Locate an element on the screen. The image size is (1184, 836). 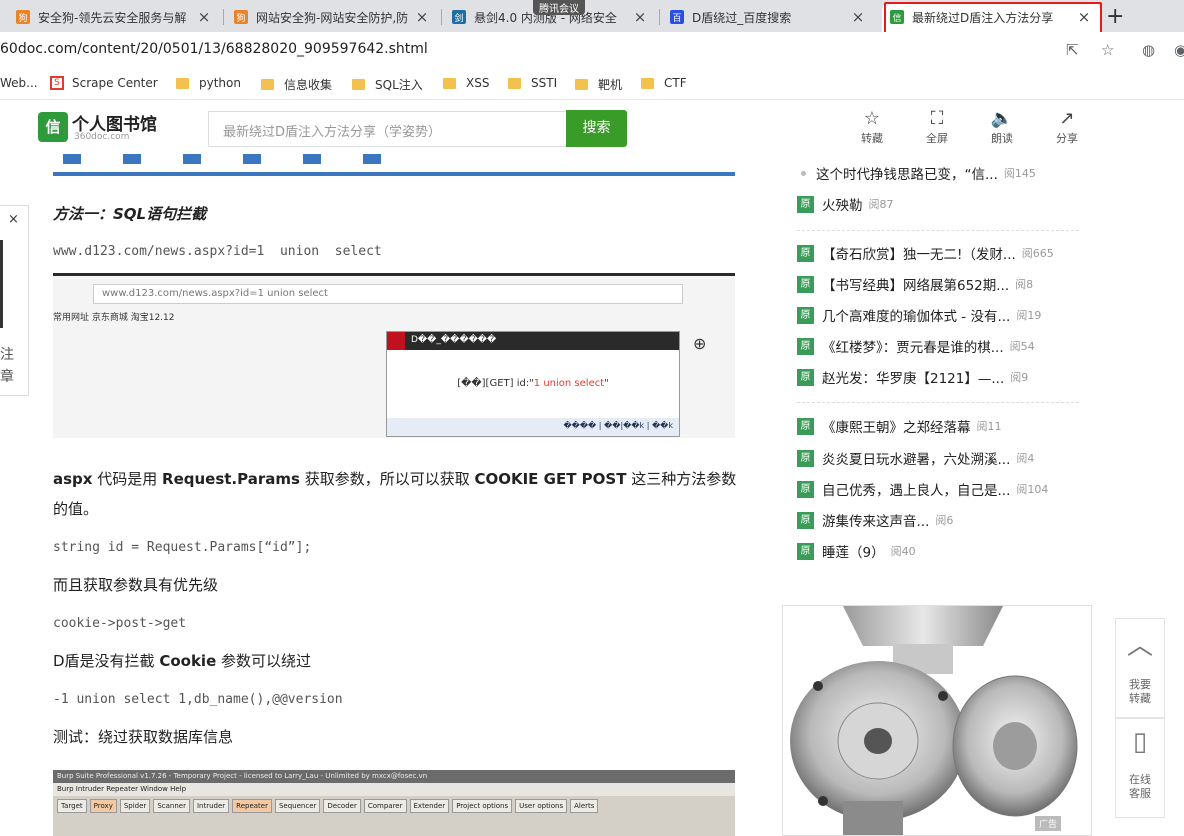
bookmark-star-icon: ☆ is located at coordinates (1107, 50).